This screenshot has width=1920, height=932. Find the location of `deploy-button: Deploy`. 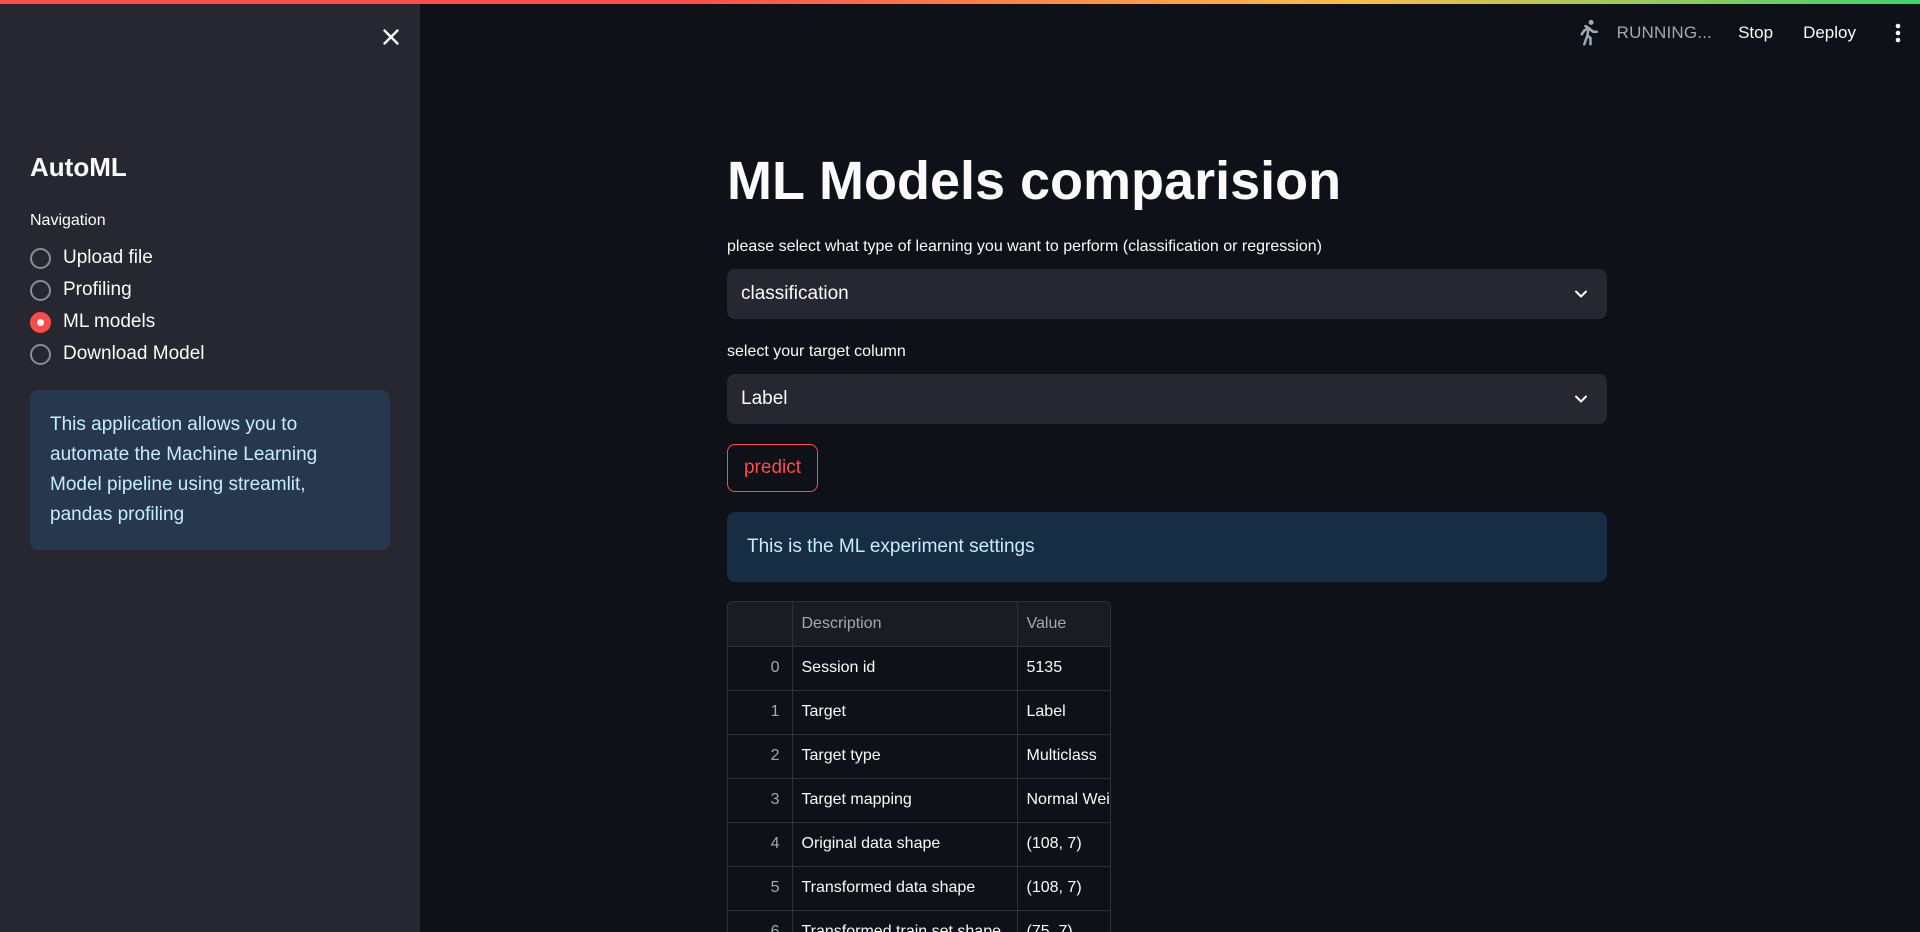

deploy-button: Deploy is located at coordinates (1829, 33).